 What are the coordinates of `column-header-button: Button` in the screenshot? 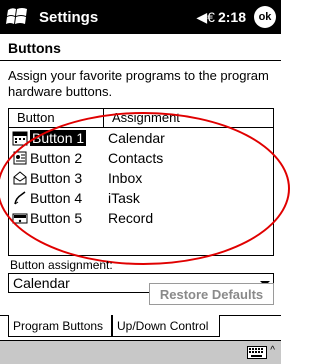 It's located at (56, 118).